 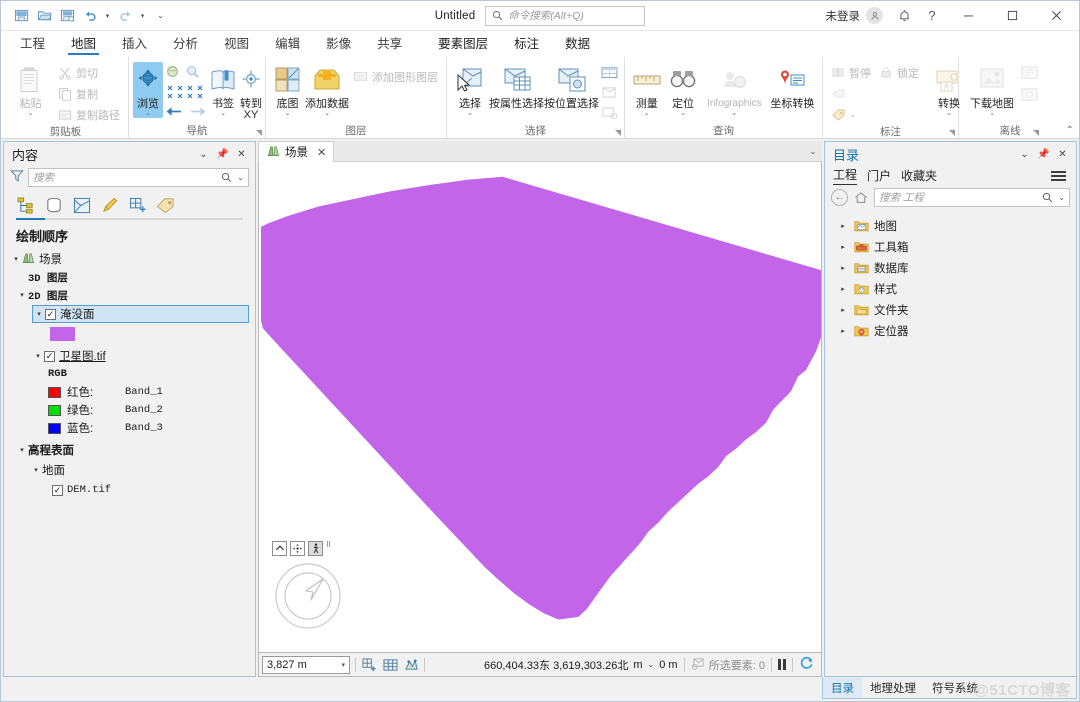 What do you see at coordinates (222, 154) in the screenshot?
I see `contents-pin-icon: 📌` at bounding box center [222, 154].